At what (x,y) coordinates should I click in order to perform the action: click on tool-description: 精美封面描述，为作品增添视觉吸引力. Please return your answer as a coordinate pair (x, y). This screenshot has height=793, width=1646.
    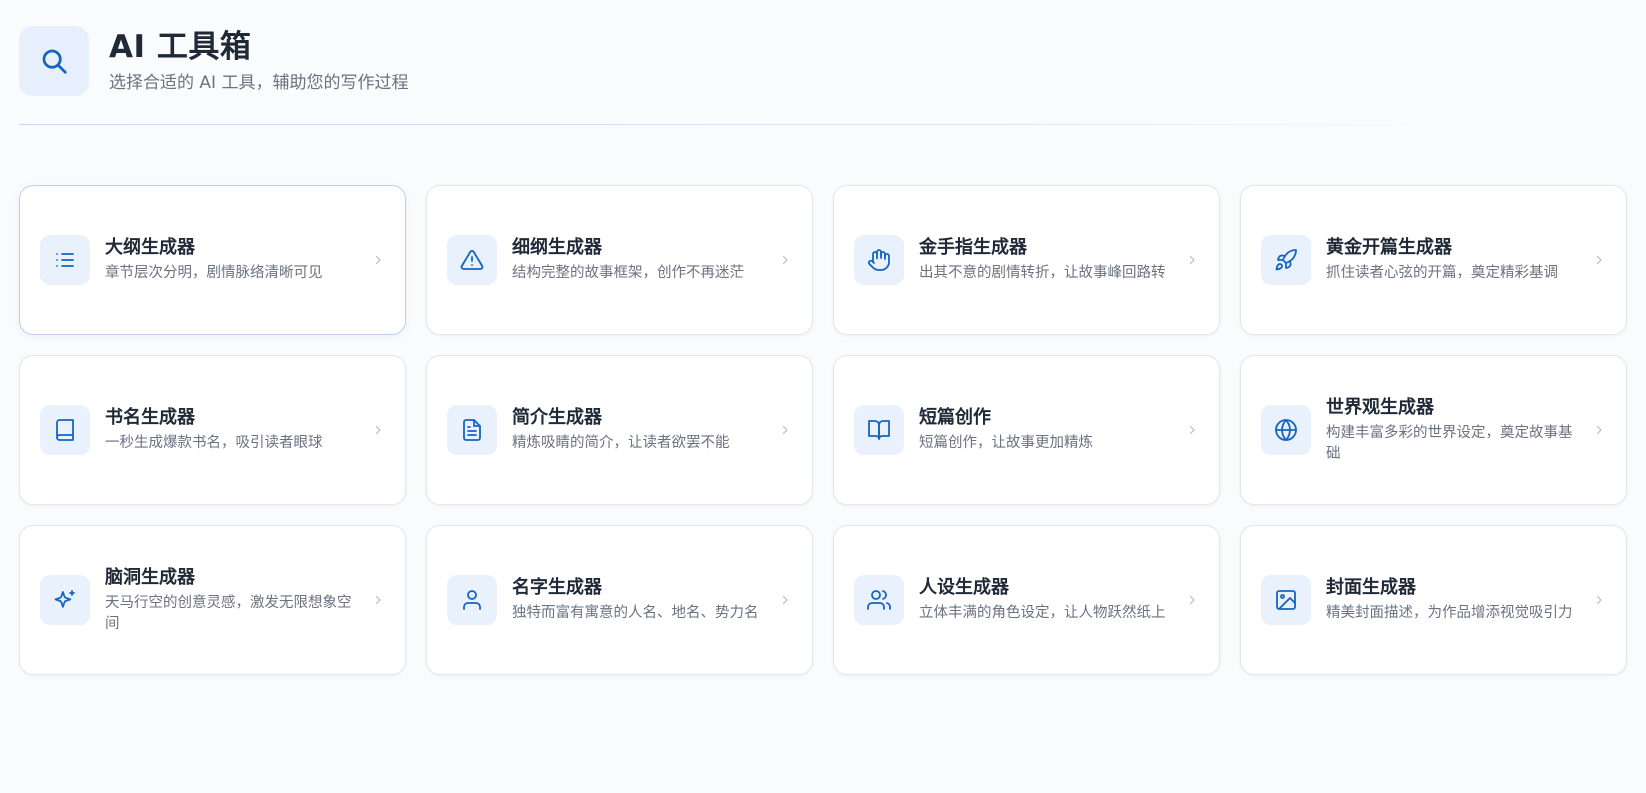
    Looking at the image, I should click on (1449, 613).